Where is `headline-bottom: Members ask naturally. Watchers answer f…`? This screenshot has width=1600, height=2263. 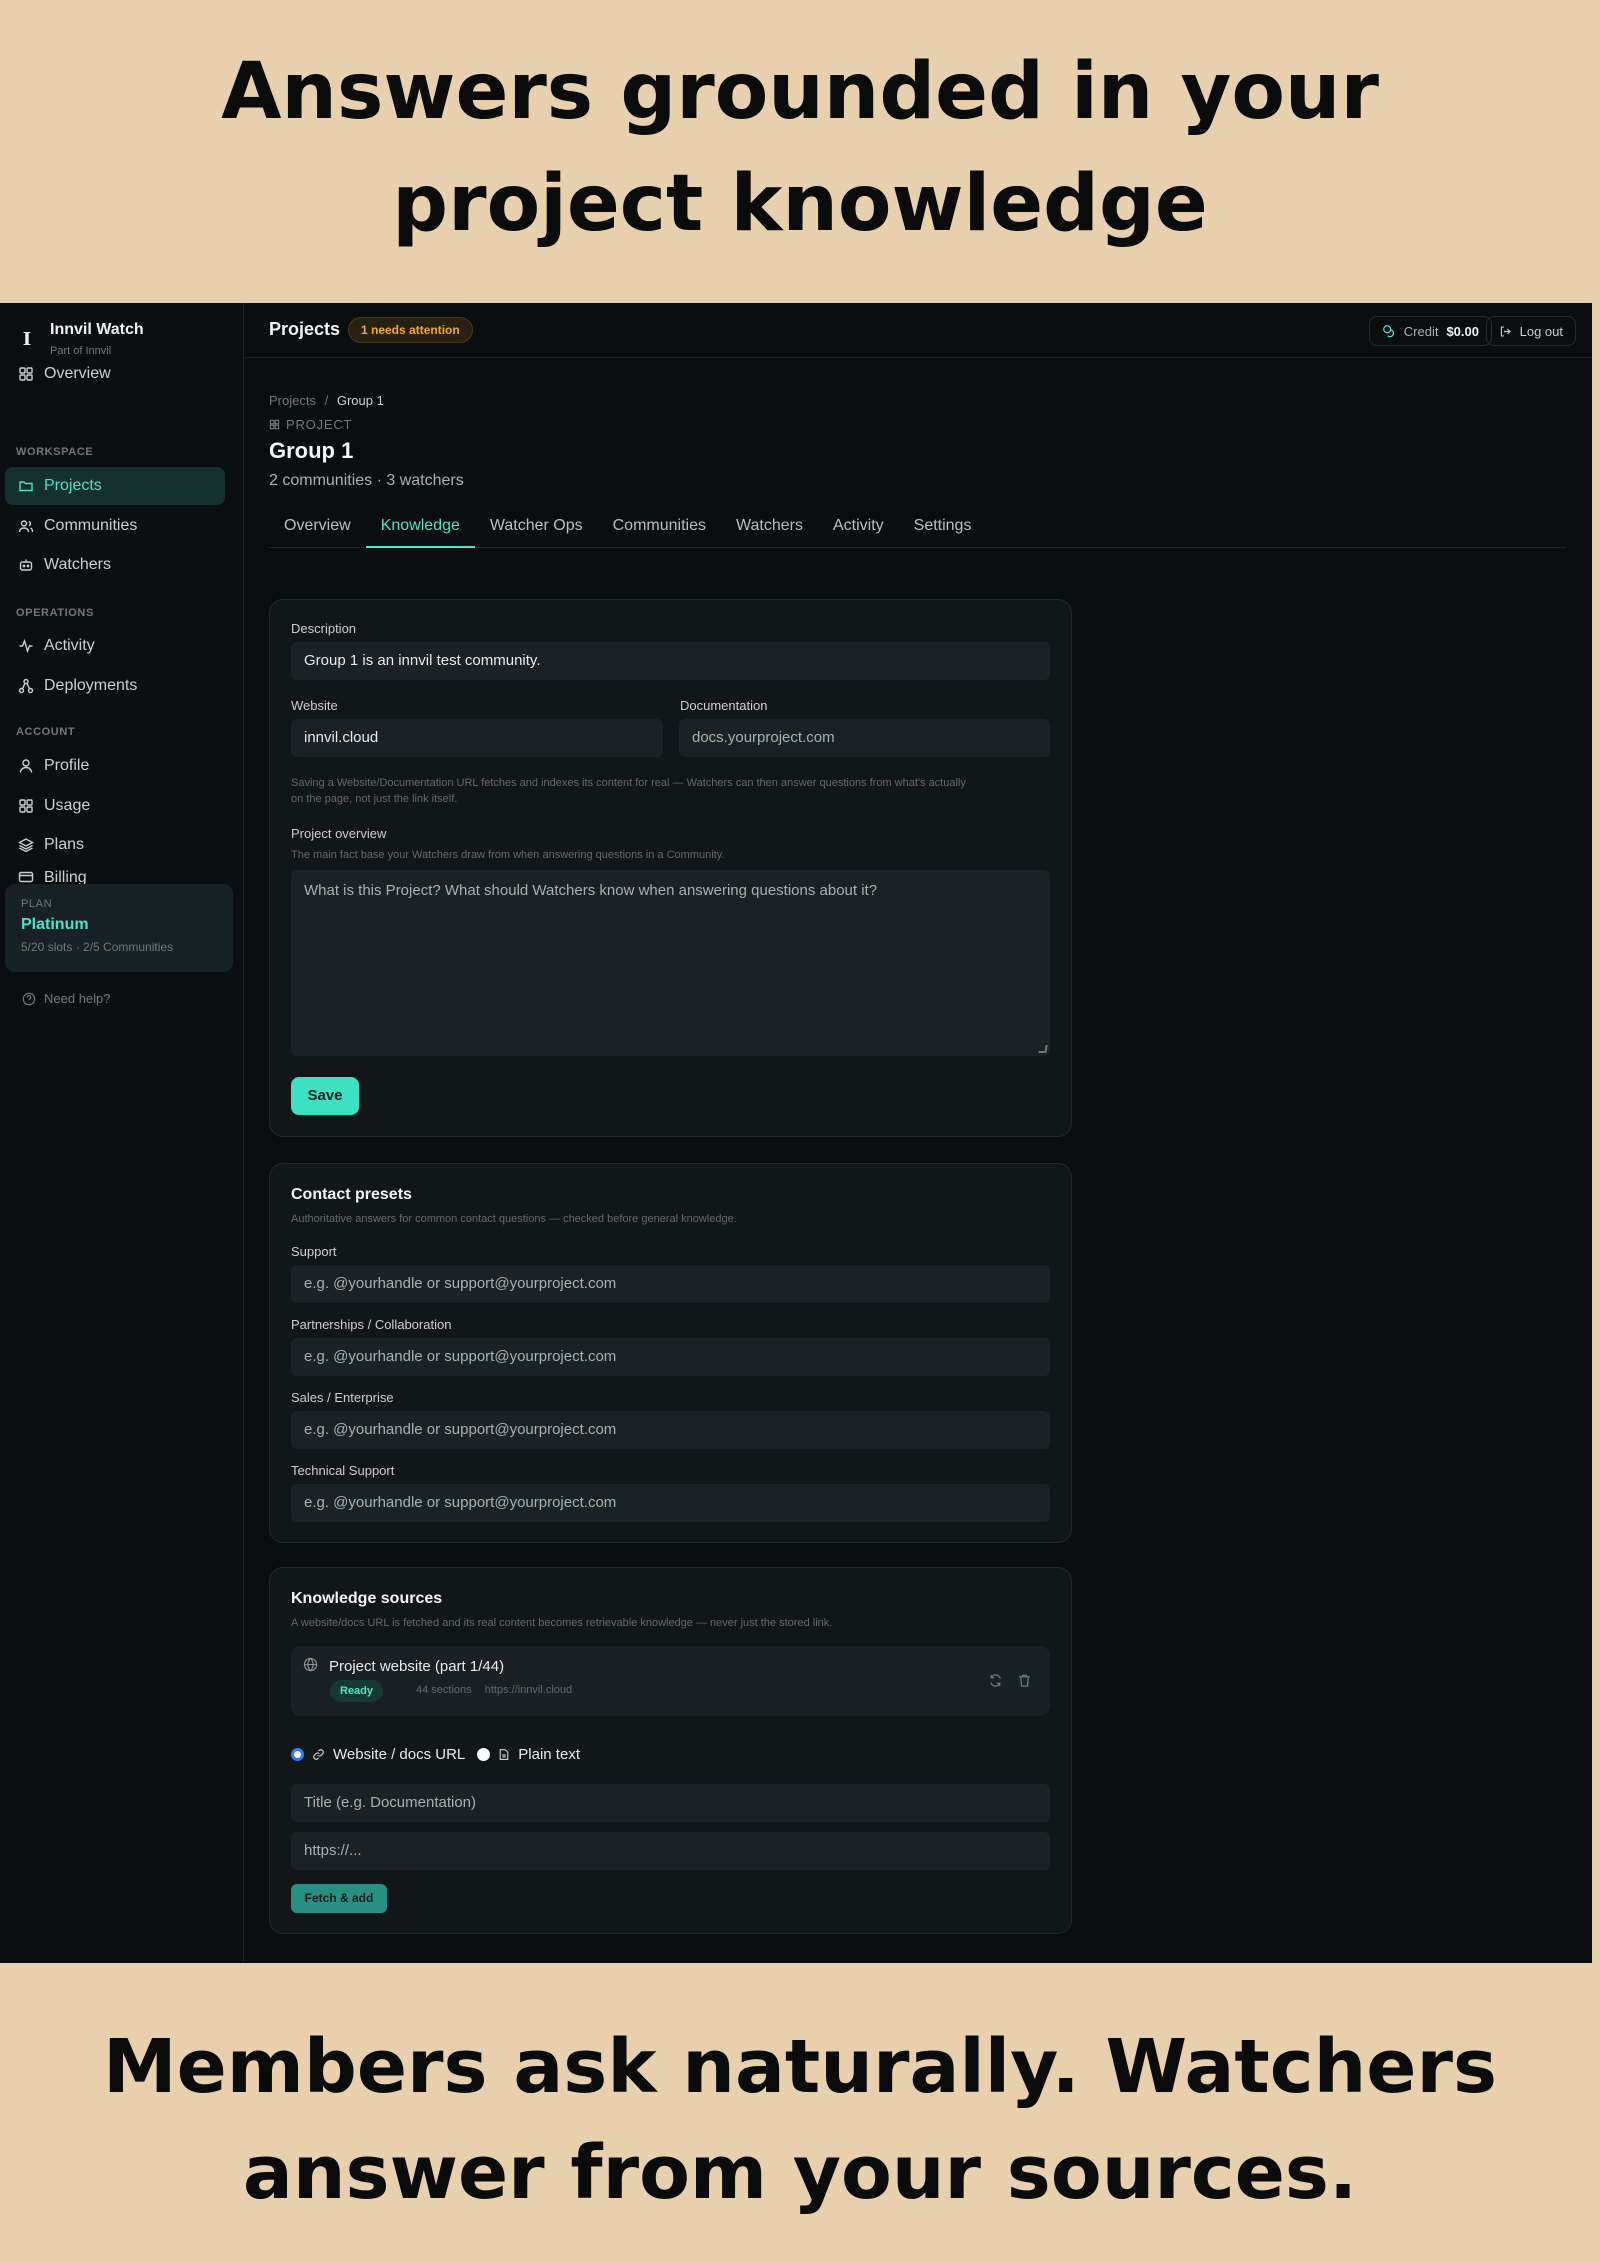 headline-bottom: Members ask naturally. Watchers answer f… is located at coordinates (800, 2120).